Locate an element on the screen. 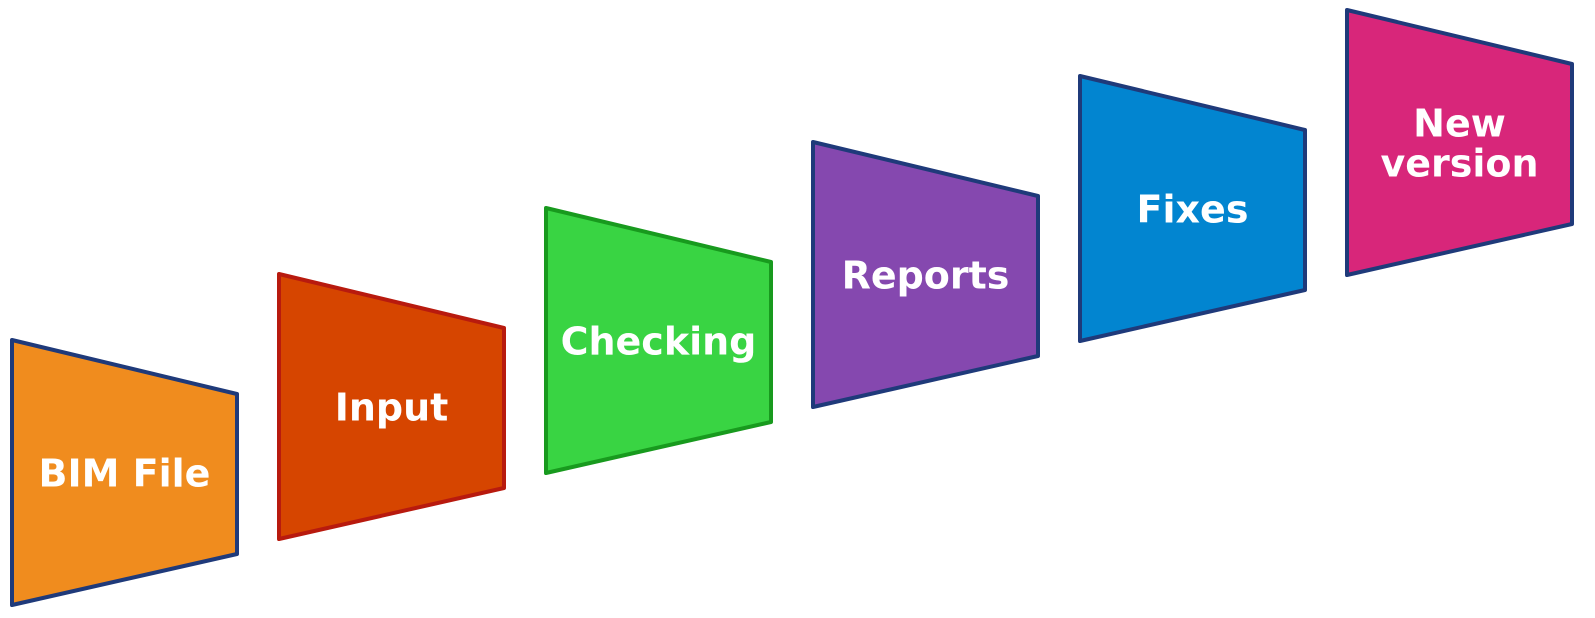 The image size is (1595, 618). step-bim-file: BIM File is located at coordinates (124, 472).